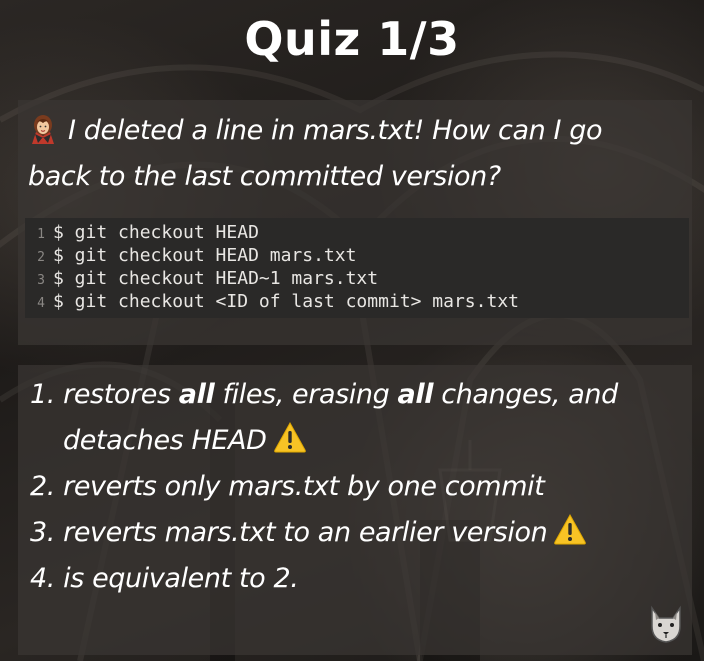  I want to click on wolf-mascot-icon, so click(666, 624).